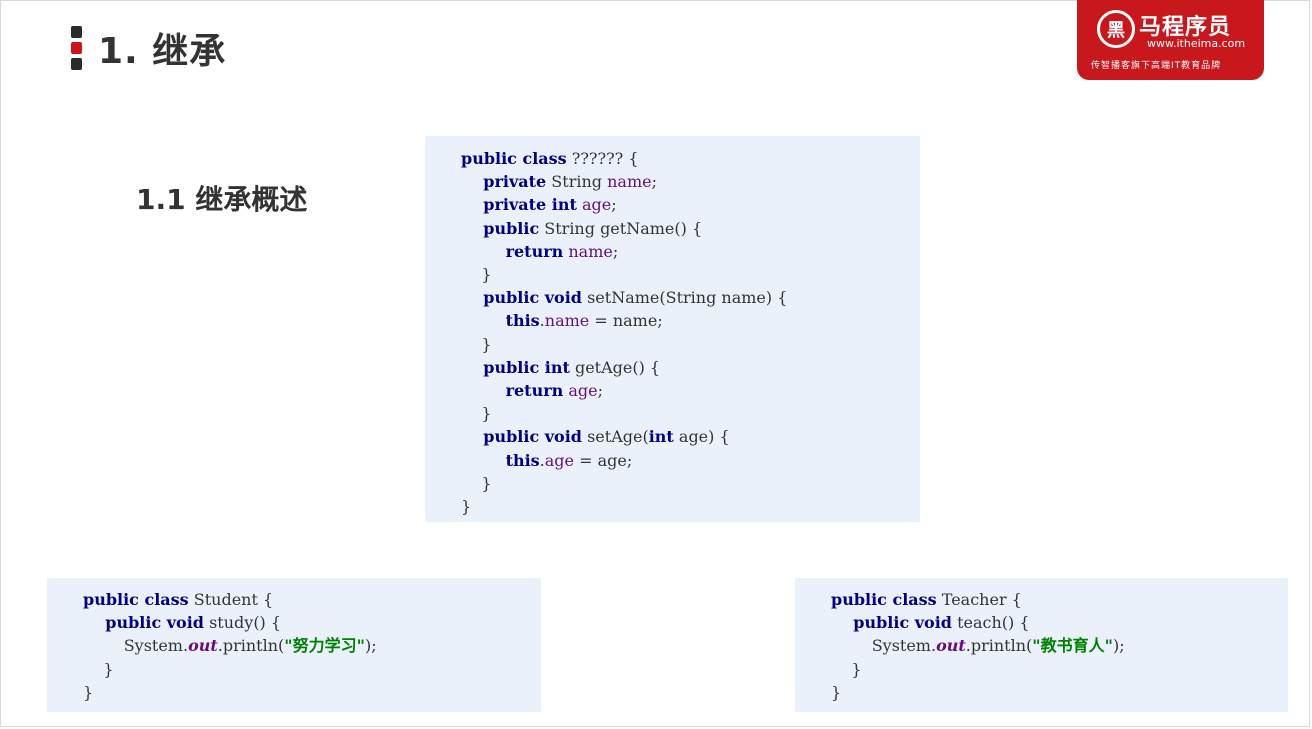  I want to click on code-line: public void teach() {, so click(930, 623).